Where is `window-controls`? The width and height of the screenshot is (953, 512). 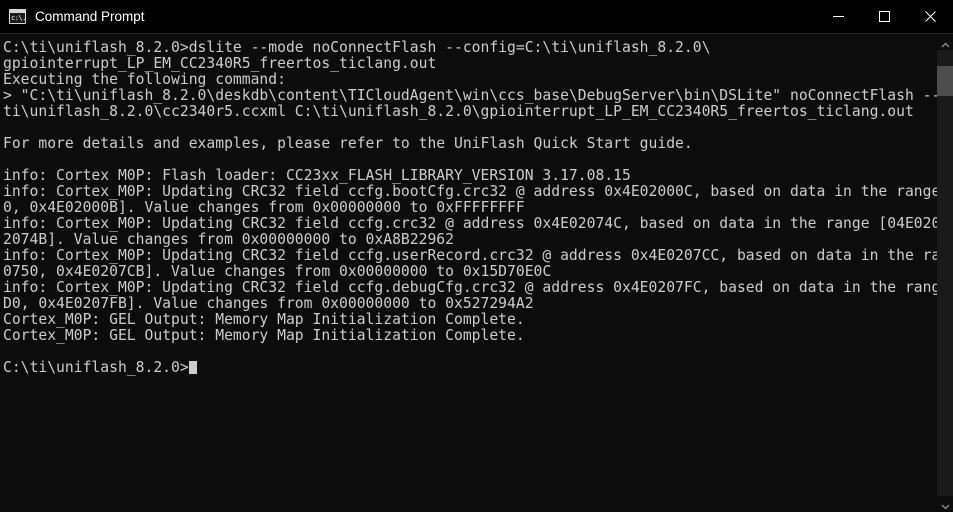 window-controls is located at coordinates (884, 16).